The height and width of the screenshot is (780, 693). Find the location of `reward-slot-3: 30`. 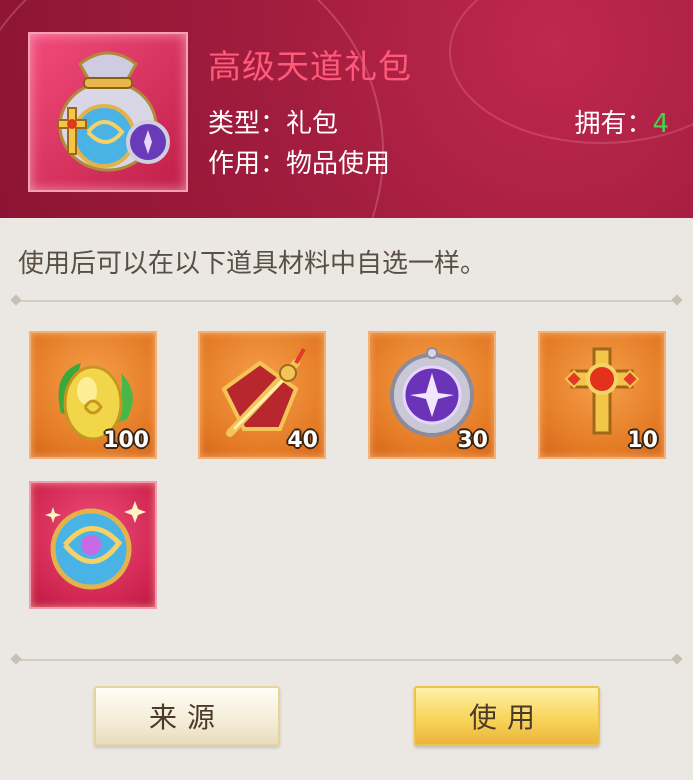

reward-slot-3: 30 is located at coordinates (432, 395).